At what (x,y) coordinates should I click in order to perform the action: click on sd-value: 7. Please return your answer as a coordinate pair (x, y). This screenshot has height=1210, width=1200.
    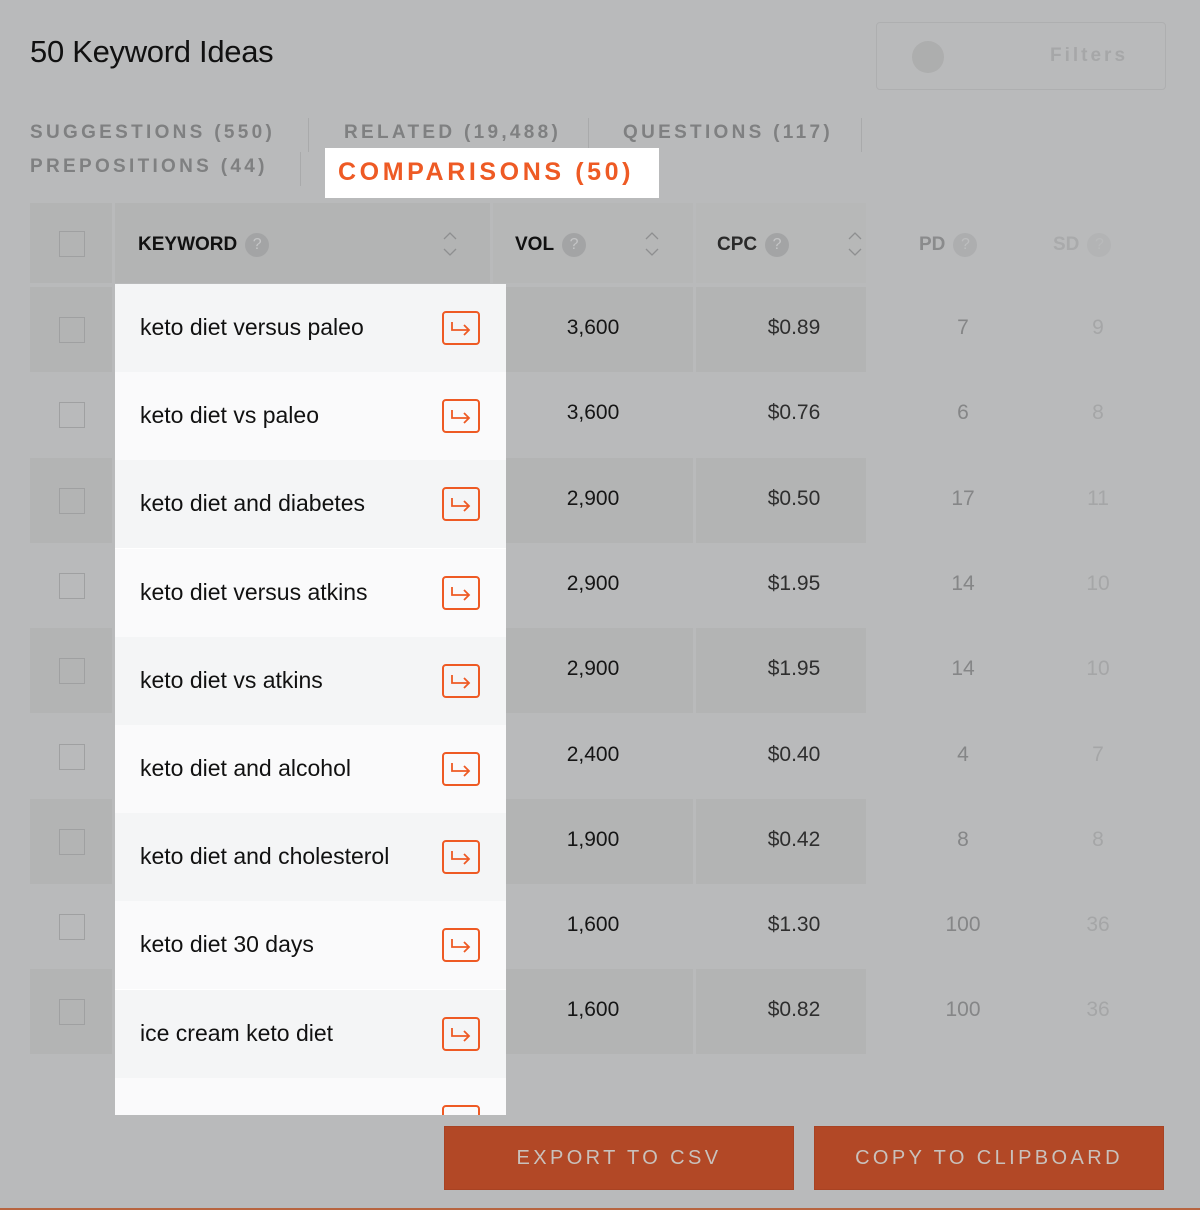
    Looking at the image, I should click on (1098, 754).